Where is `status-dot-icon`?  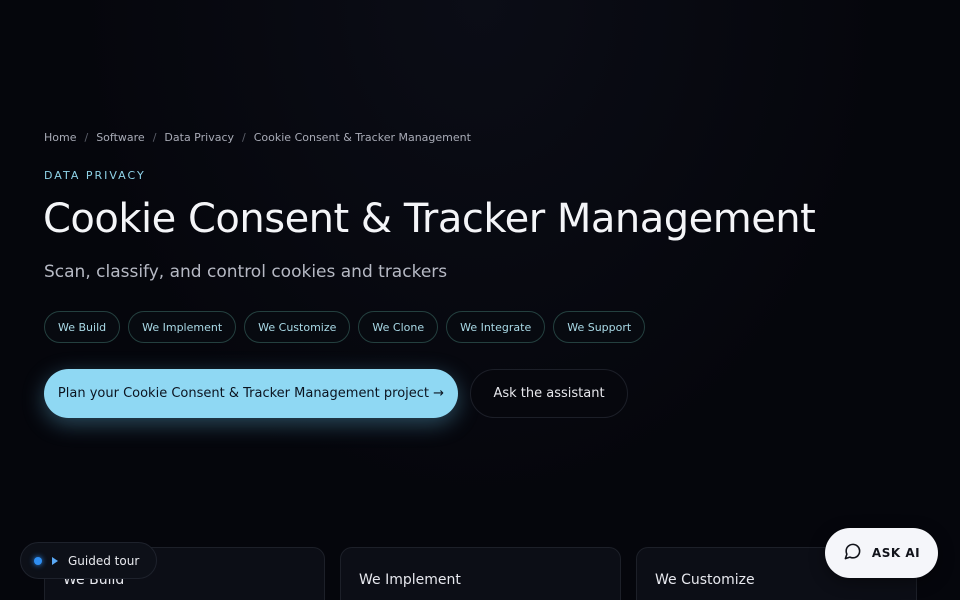
status-dot-icon is located at coordinates (38, 560).